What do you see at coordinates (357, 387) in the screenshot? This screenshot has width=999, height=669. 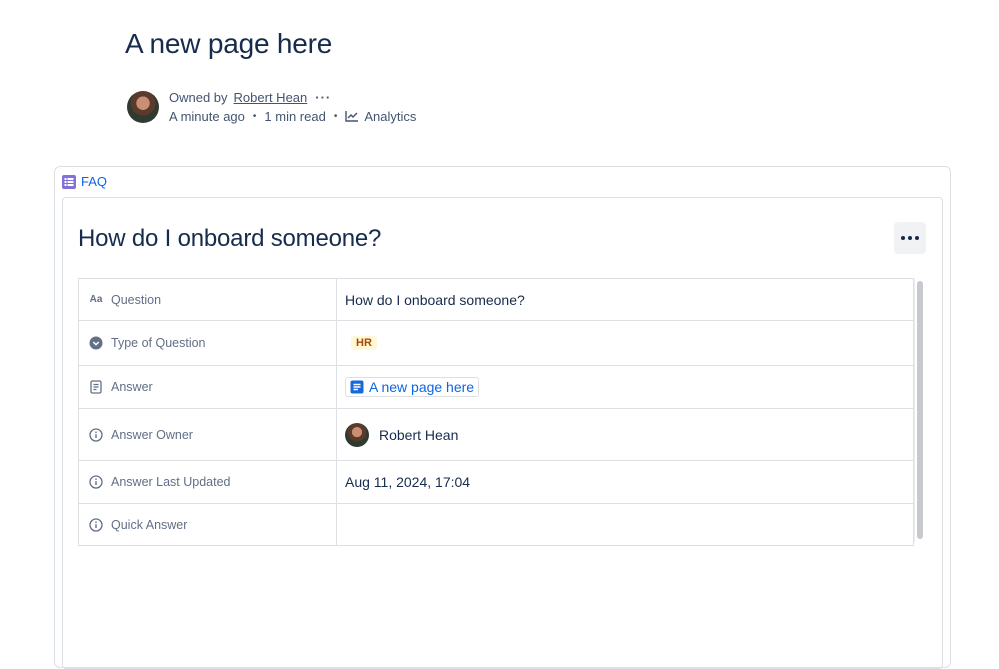 I see `document-icon` at bounding box center [357, 387].